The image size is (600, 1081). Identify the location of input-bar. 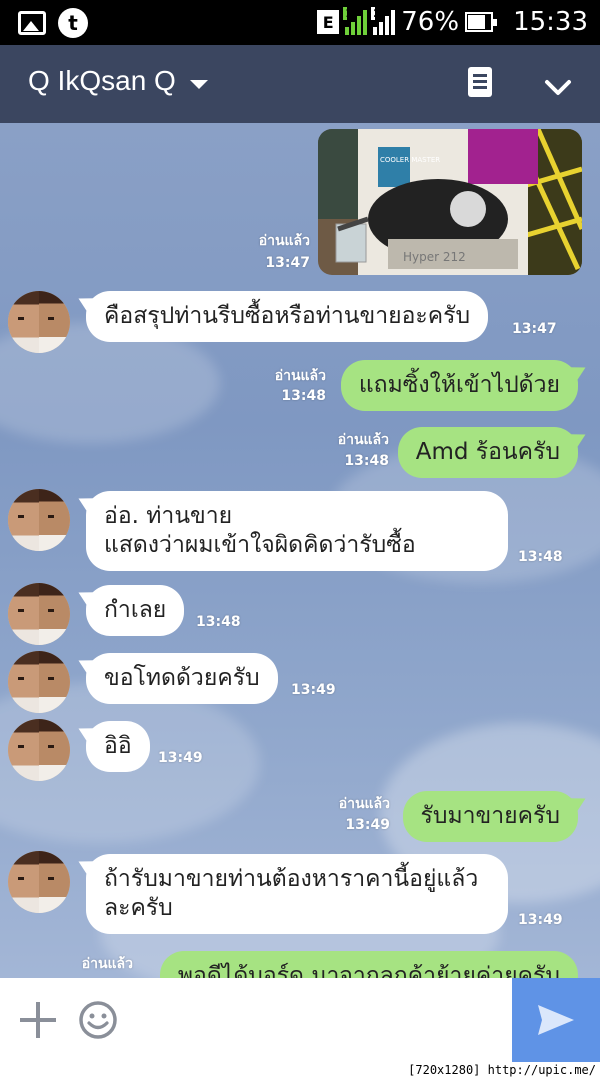
(300, 1020).